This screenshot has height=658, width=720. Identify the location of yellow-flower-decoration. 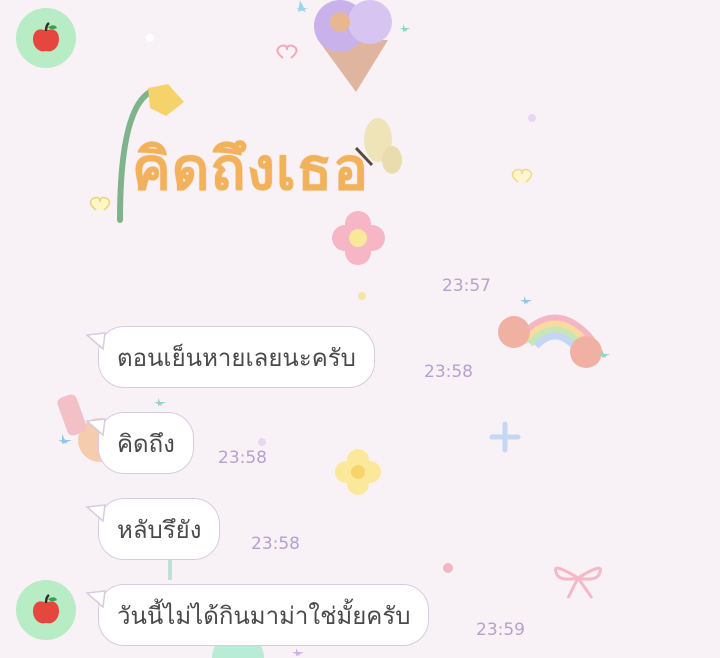
(358, 472).